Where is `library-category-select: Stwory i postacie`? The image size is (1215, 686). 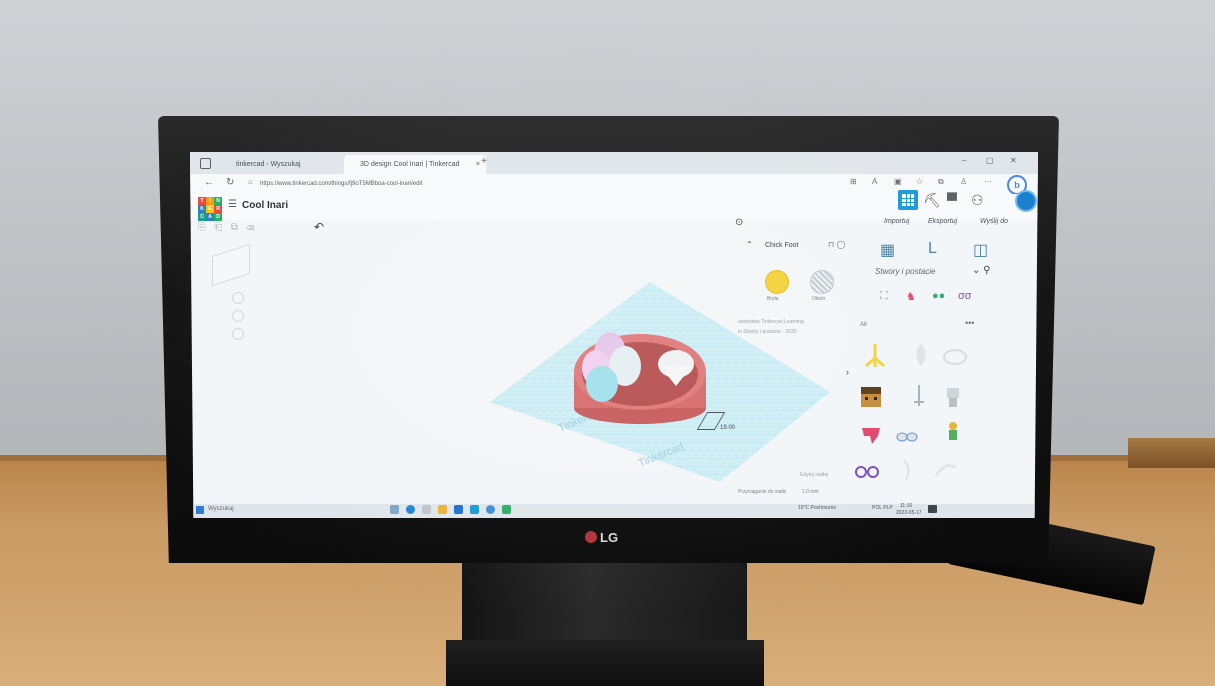 library-category-select: Stwory i postacie is located at coordinates (905, 271).